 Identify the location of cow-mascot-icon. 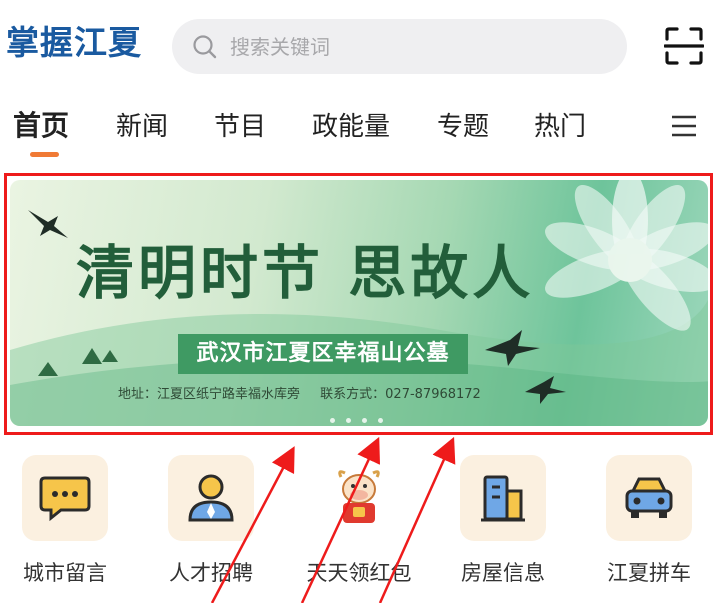
(359, 496).